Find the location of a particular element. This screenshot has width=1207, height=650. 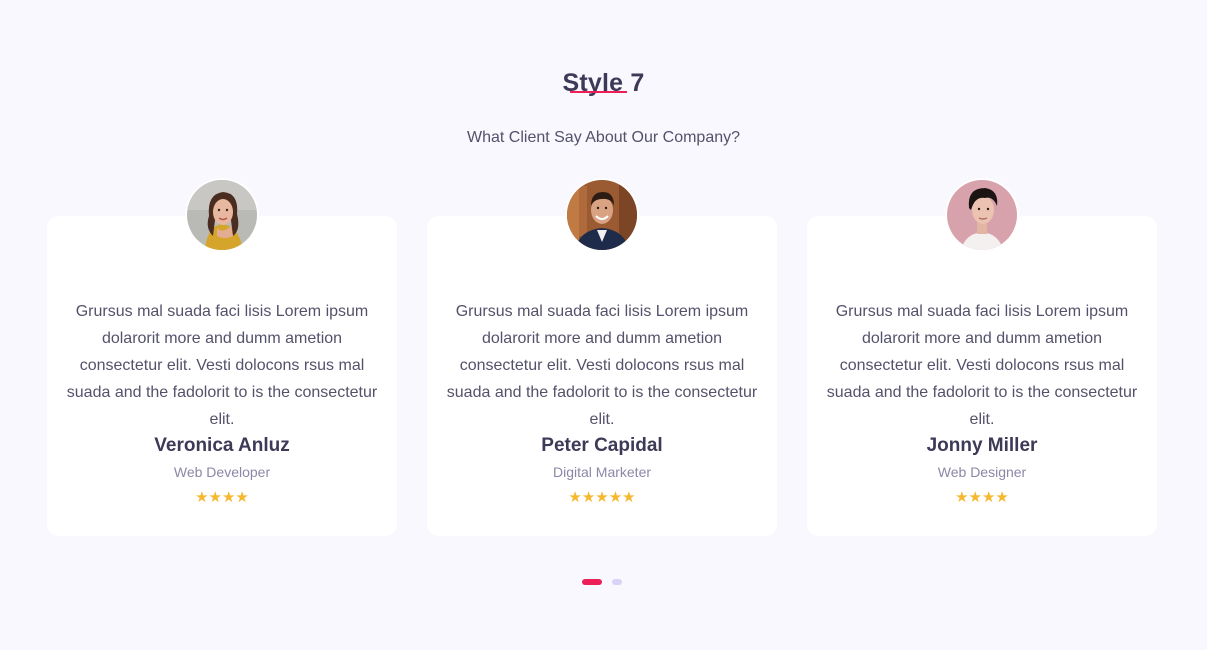

client-role: Web Developer is located at coordinates (222, 472).